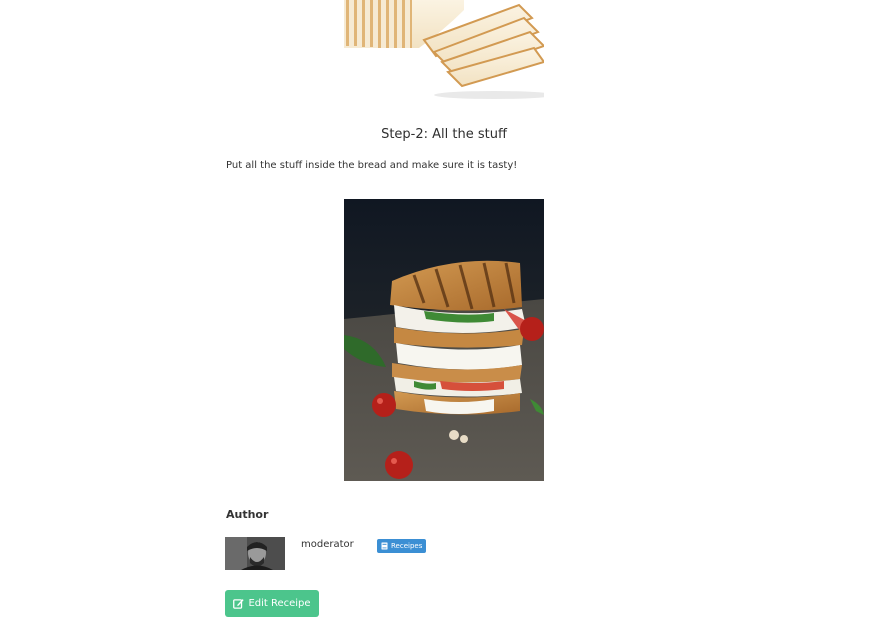 The width and height of the screenshot is (891, 619). I want to click on recipes-badge: Receipes, so click(402, 546).